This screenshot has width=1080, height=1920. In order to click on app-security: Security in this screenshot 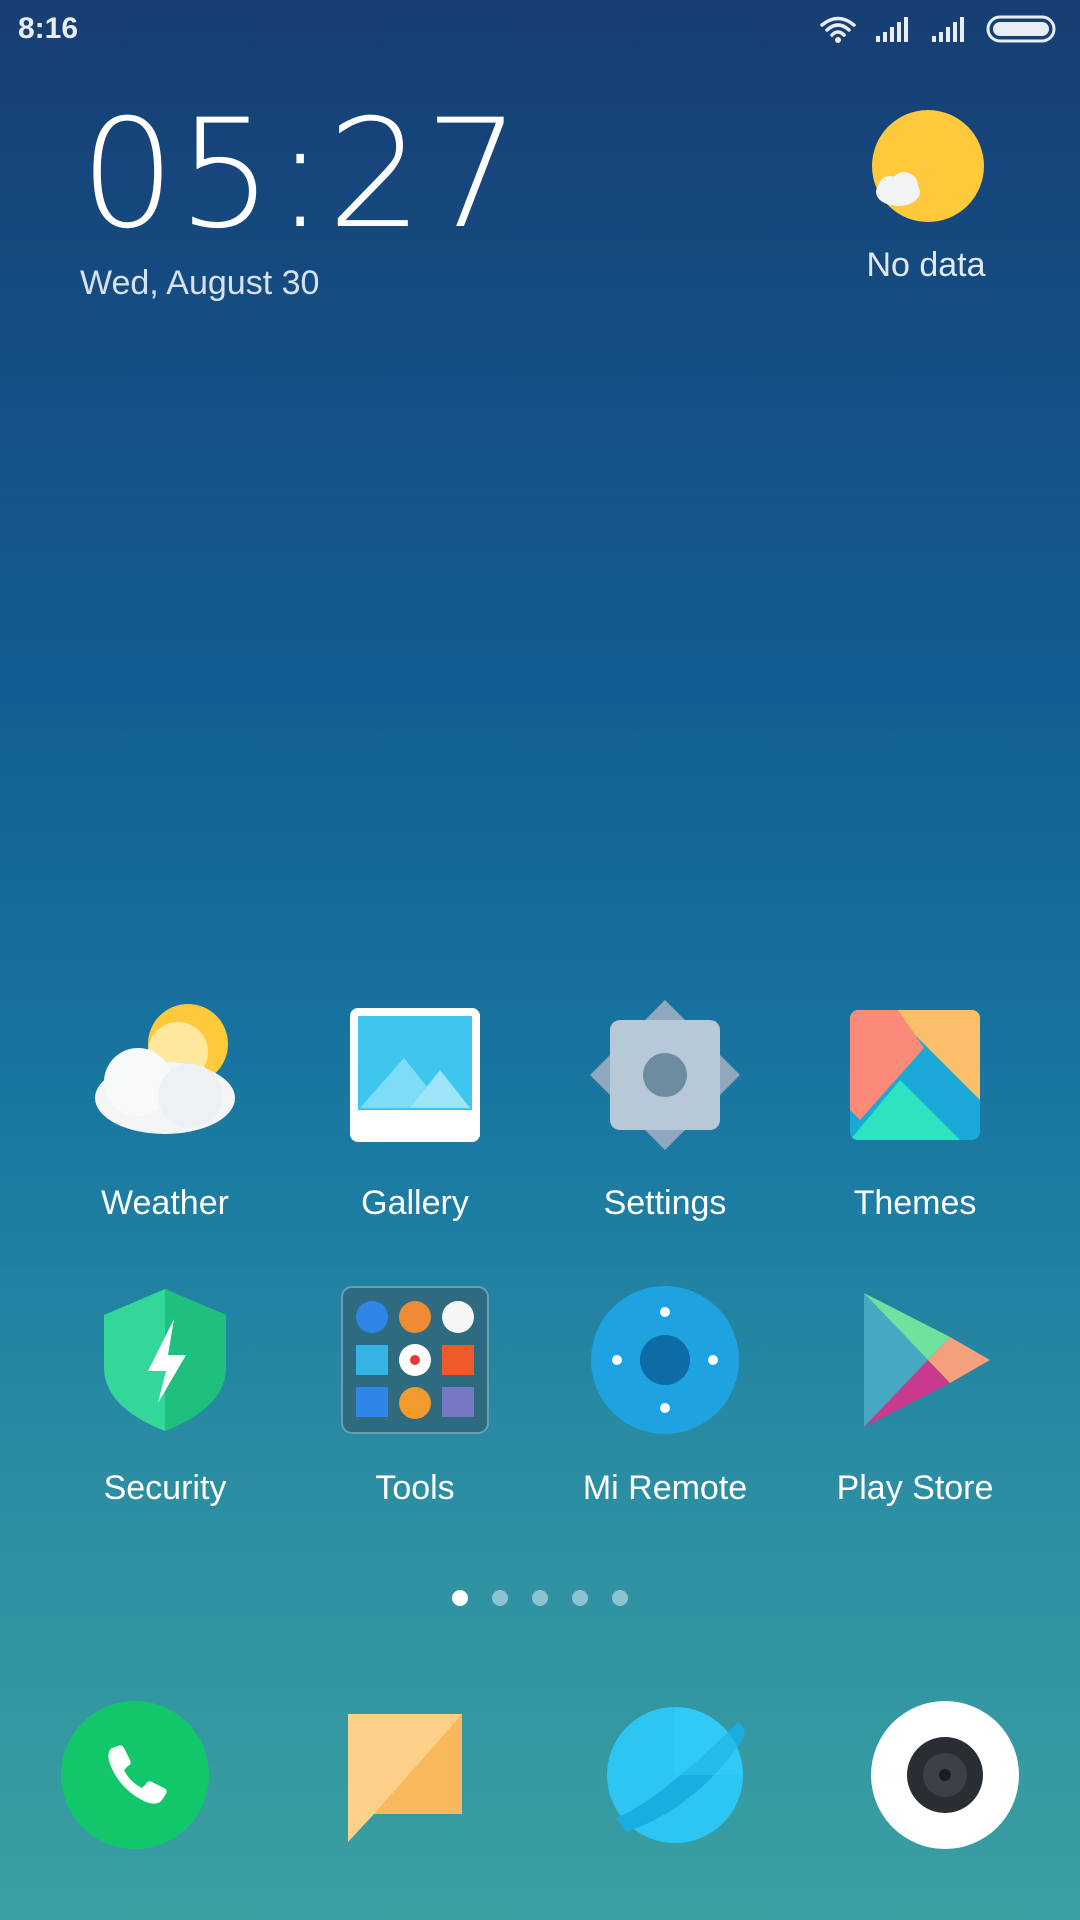, I will do `click(165, 1396)`.